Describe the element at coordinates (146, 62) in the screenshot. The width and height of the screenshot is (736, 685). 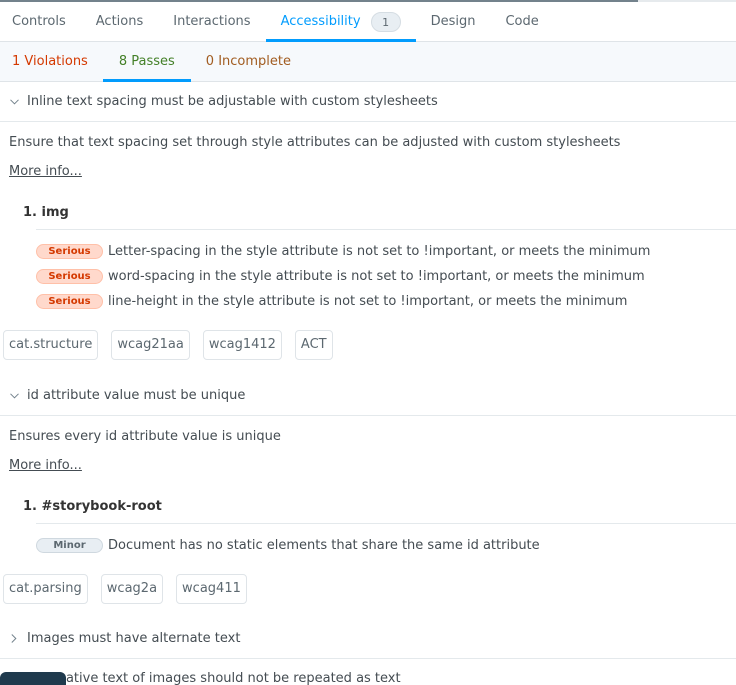
I see `tab-passes: 8 Passes` at that location.